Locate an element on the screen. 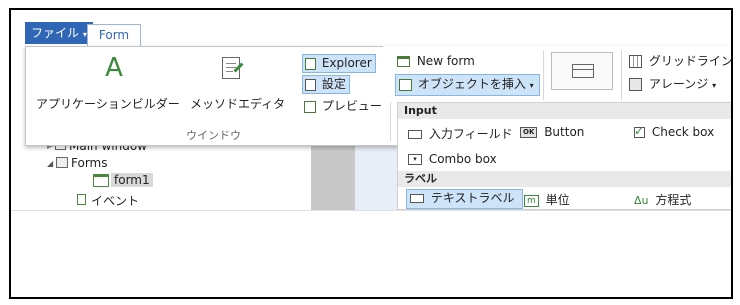 This screenshot has height=305, width=740. form-icon is located at coordinates (101, 180).